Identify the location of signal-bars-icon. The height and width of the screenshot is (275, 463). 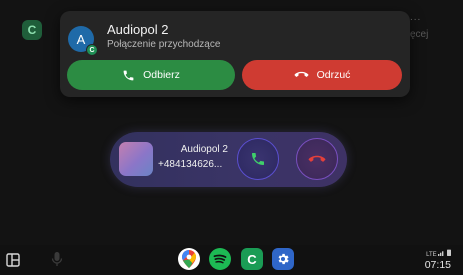
(441, 253).